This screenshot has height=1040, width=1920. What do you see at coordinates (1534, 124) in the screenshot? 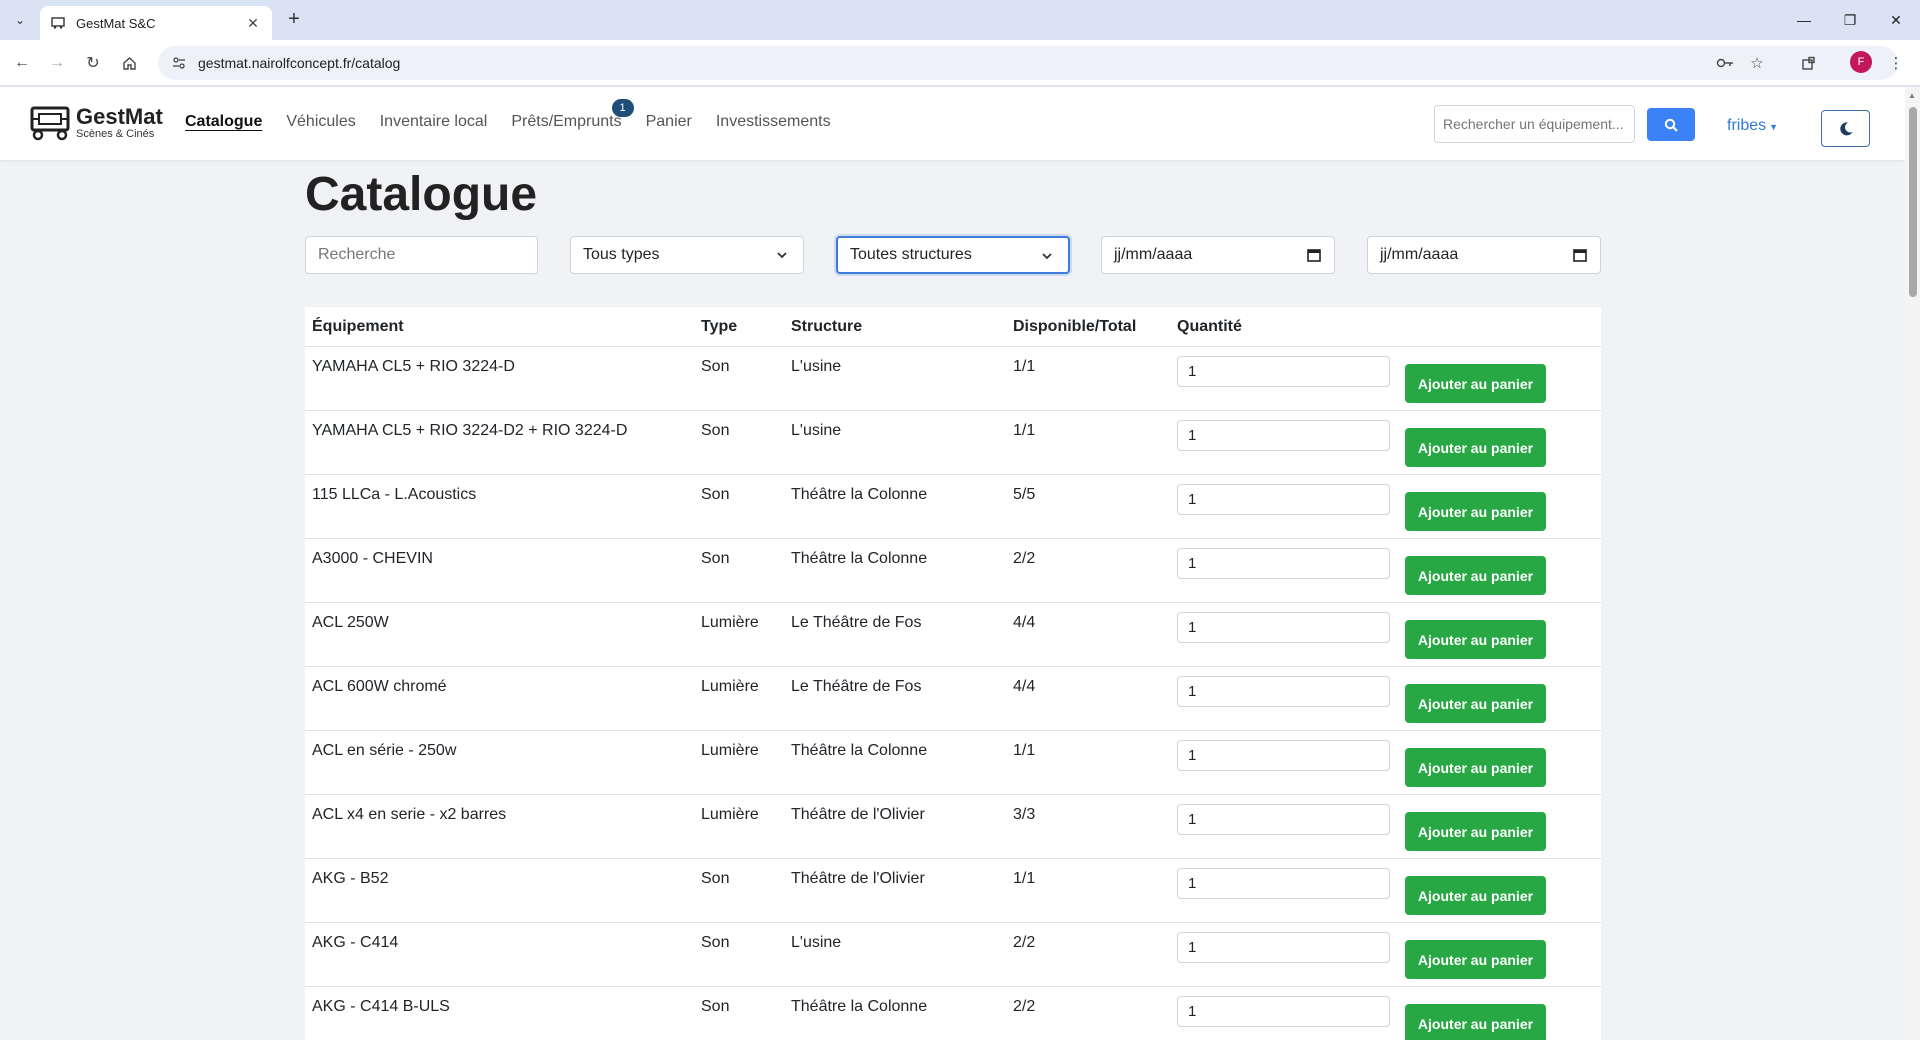
I see `equipment-search-input` at bounding box center [1534, 124].